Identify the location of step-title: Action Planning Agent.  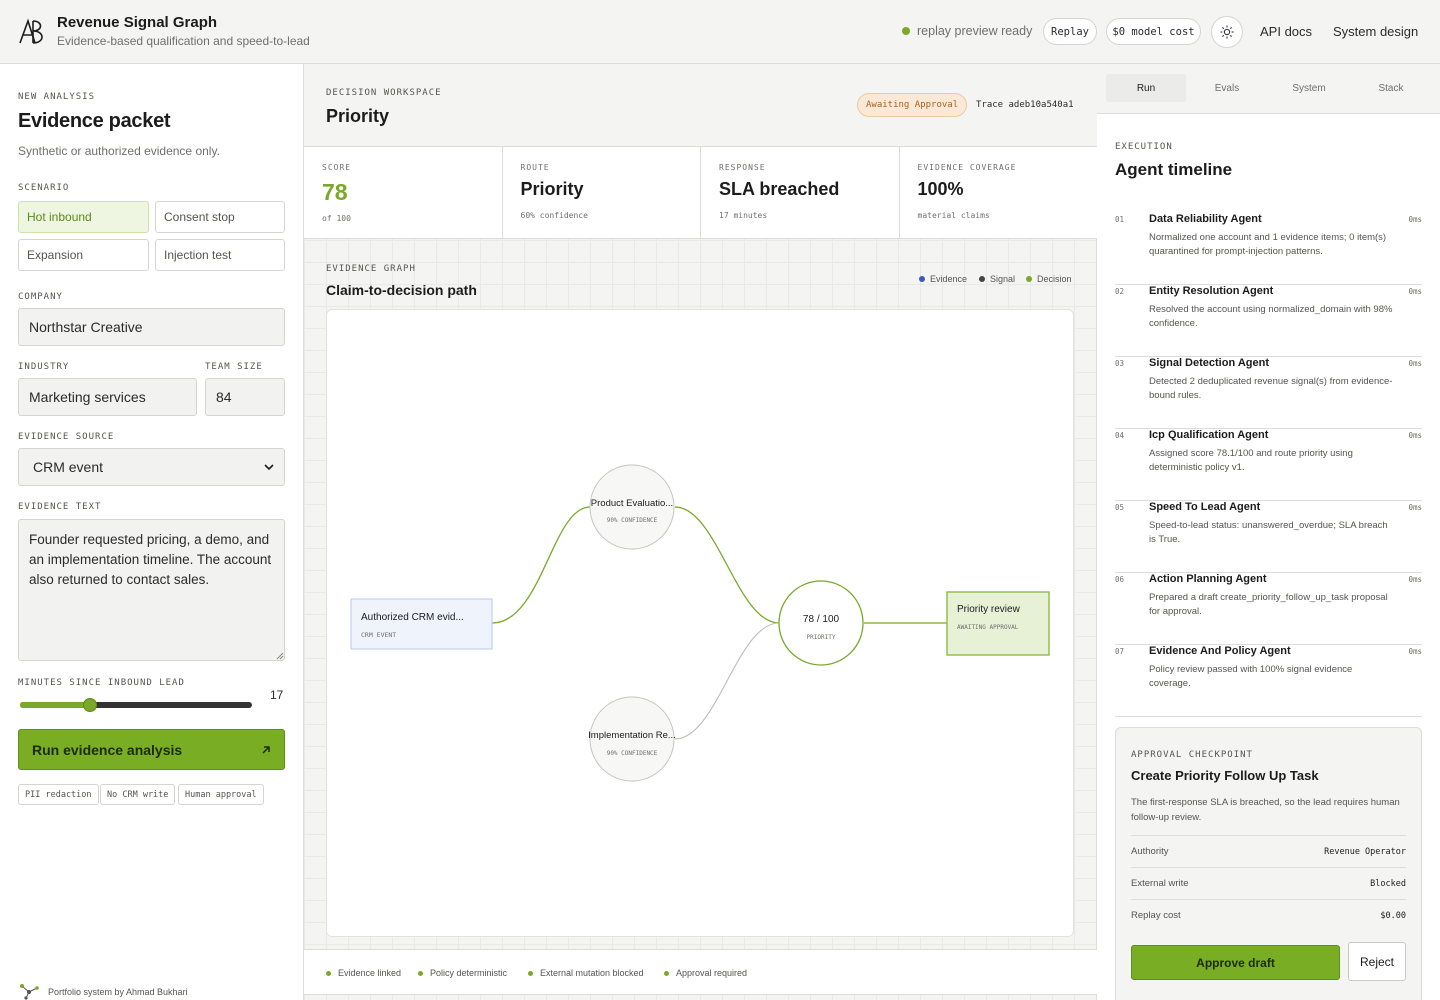
(1208, 579).